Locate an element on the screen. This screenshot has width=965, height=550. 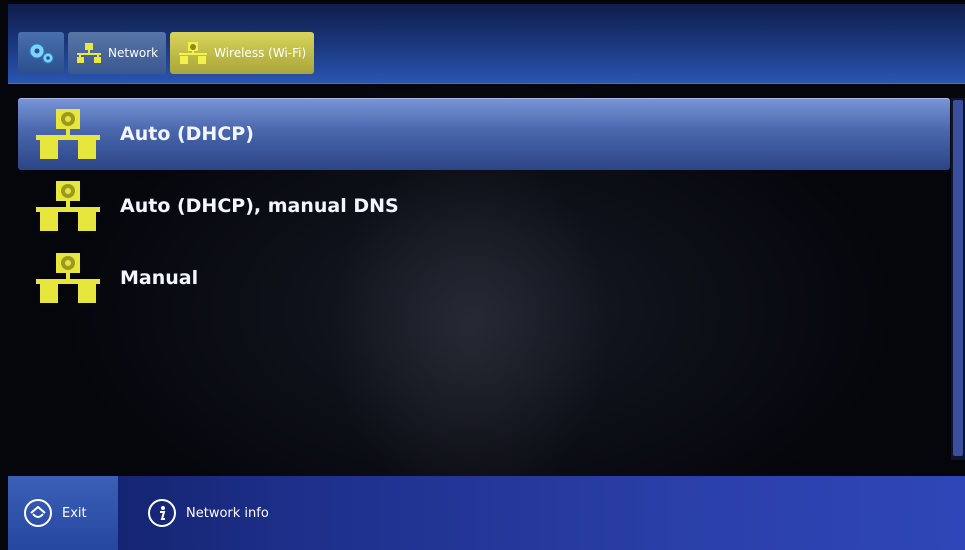
network-info-label: Network info is located at coordinates (227, 513).